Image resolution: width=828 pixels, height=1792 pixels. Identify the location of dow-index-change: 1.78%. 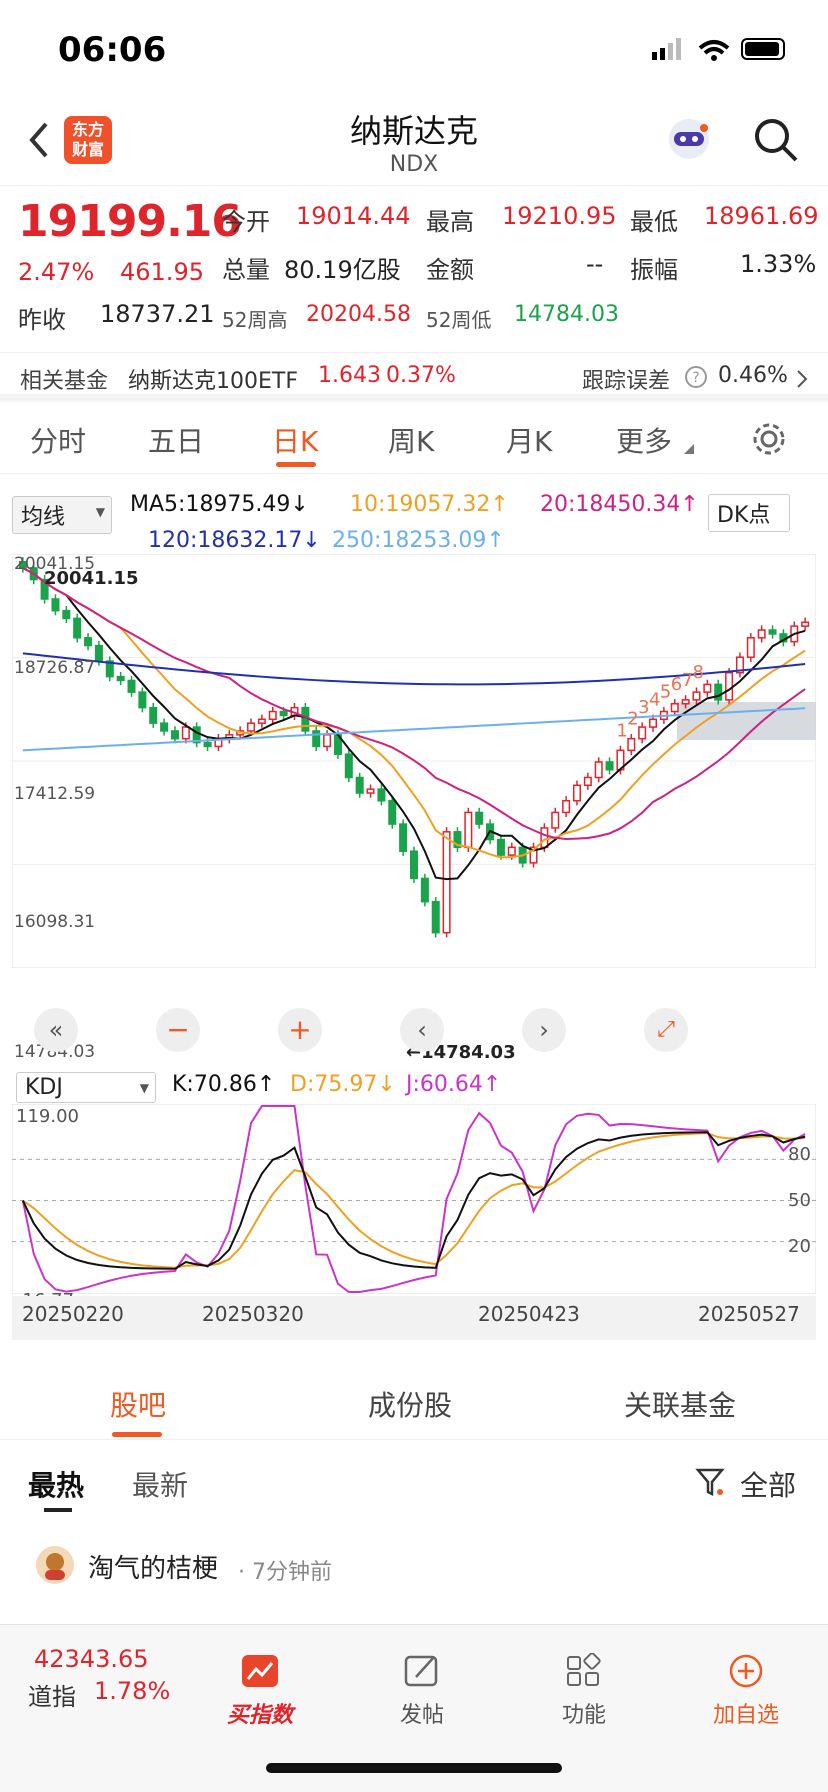
(132, 1691).